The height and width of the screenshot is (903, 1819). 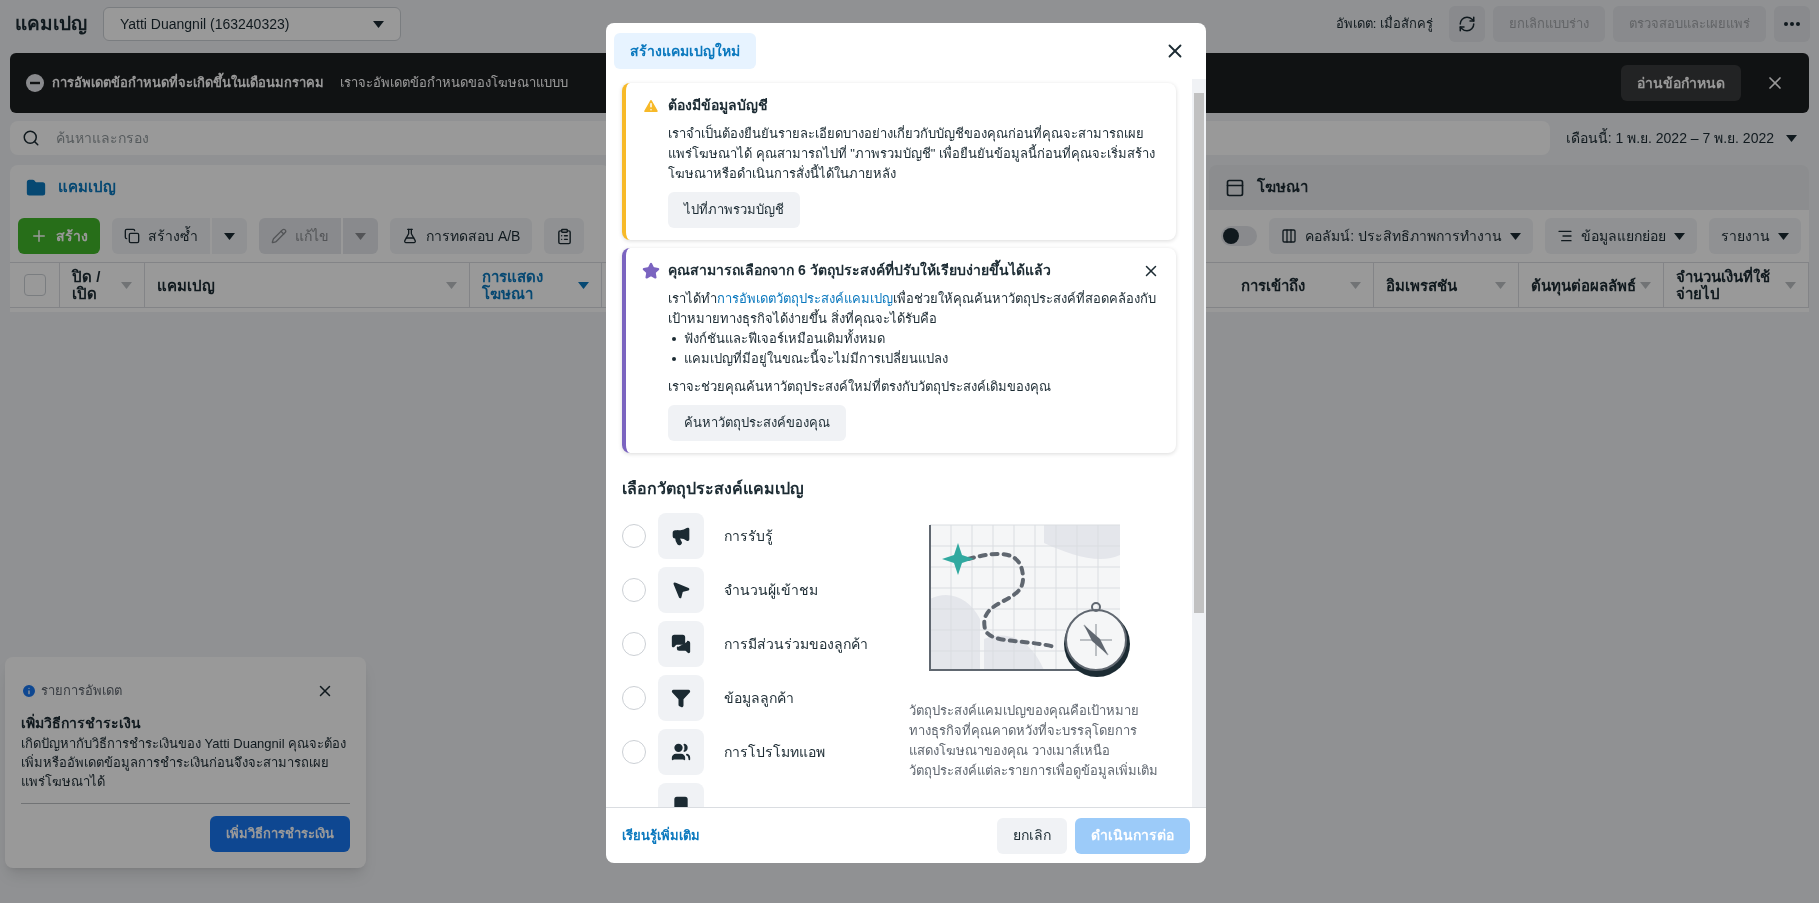 What do you see at coordinates (81, 691) in the screenshot?
I see `notification-category: รายการอัพเดต` at bounding box center [81, 691].